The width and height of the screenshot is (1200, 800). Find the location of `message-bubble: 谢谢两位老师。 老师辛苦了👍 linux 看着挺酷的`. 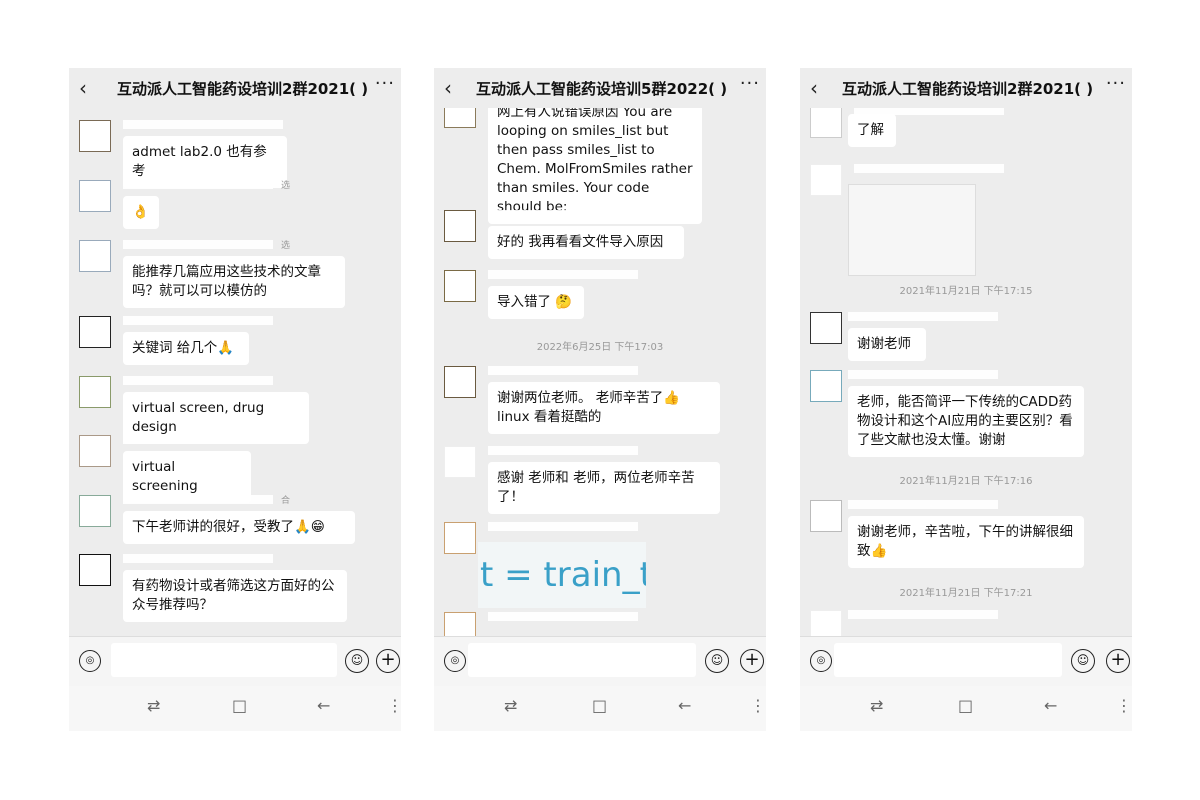

message-bubble: 谢谢两位老师。 老师辛苦了👍 linux 看着挺酷的 is located at coordinates (604, 408).